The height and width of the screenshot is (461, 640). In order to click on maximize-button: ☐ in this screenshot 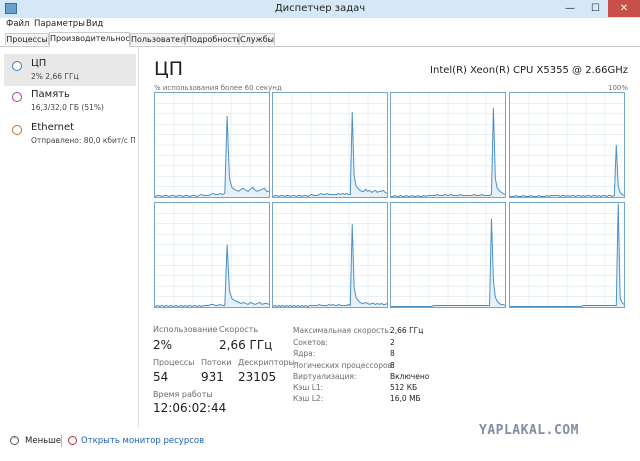, I will do `click(595, 8)`.